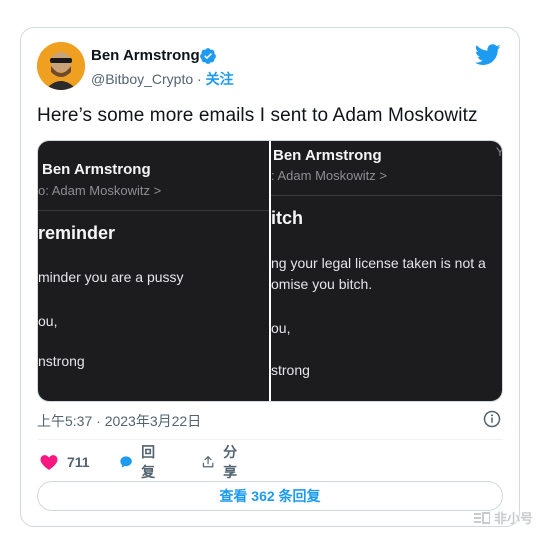  I want to click on email-subject: itch, so click(287, 218).